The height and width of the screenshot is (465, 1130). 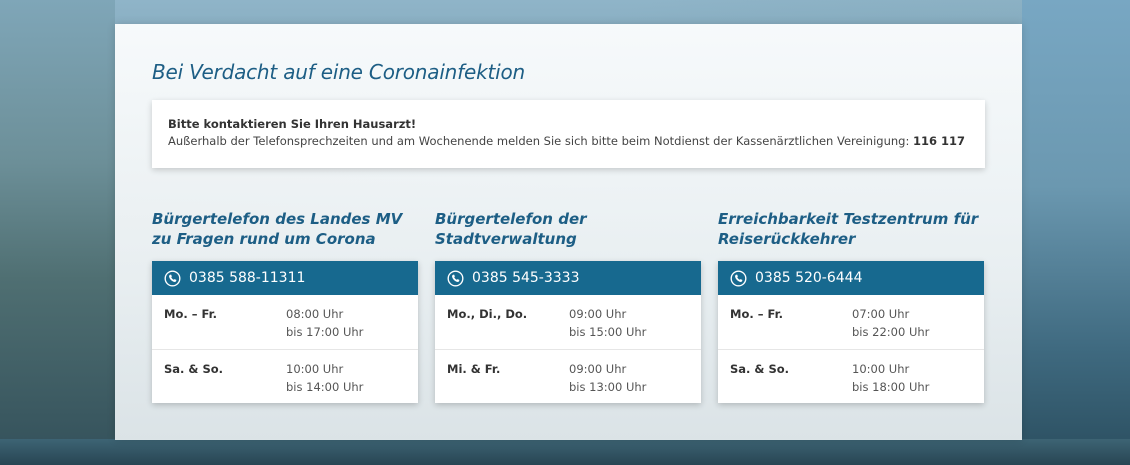 What do you see at coordinates (511, 229) in the screenshot?
I see `column-title-line1: Bürgertelefon der Stadtverwaltung` at bounding box center [511, 229].